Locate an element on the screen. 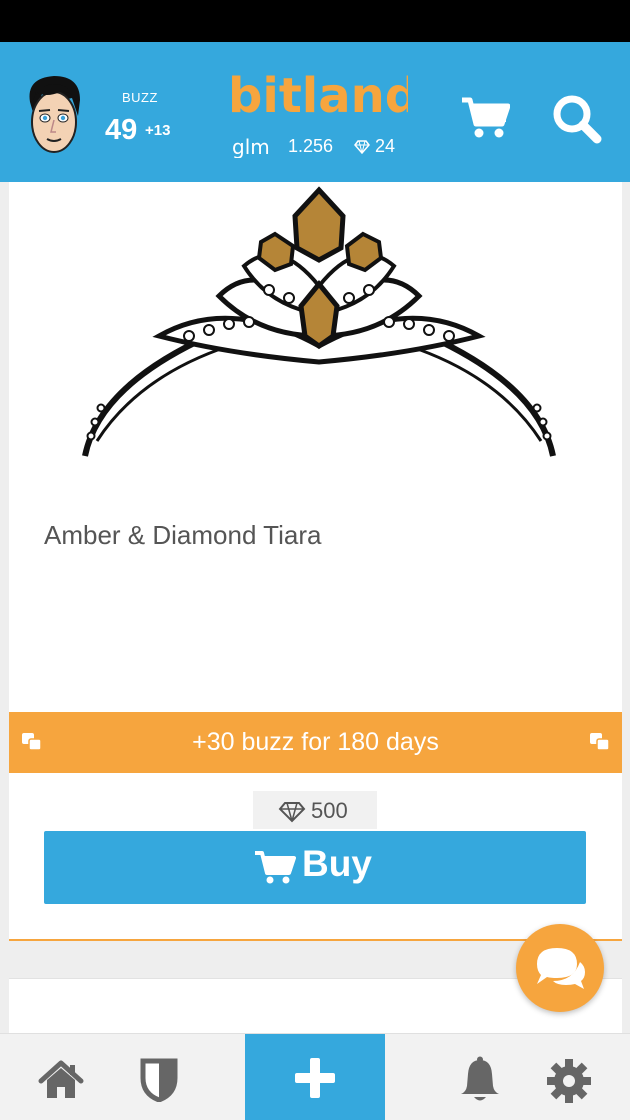 This screenshot has height=1120, width=630. status-bar is located at coordinates (315, 21).